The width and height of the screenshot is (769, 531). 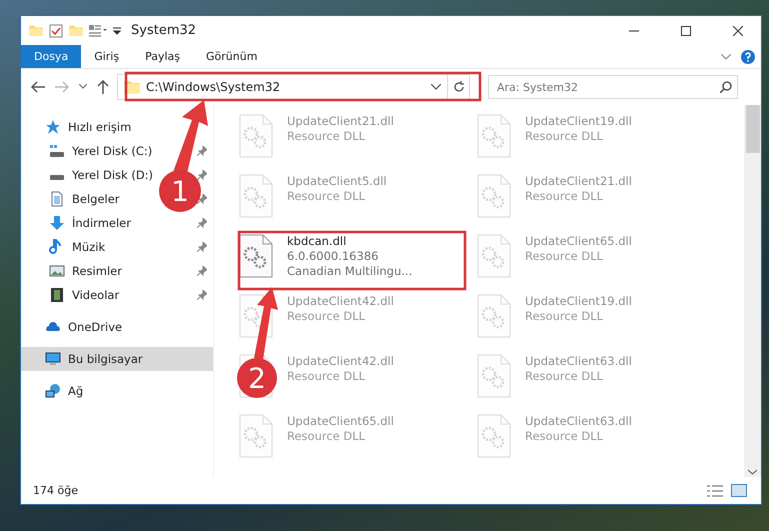 What do you see at coordinates (89, 247) in the screenshot?
I see `sidebar-item: Müzik` at bounding box center [89, 247].